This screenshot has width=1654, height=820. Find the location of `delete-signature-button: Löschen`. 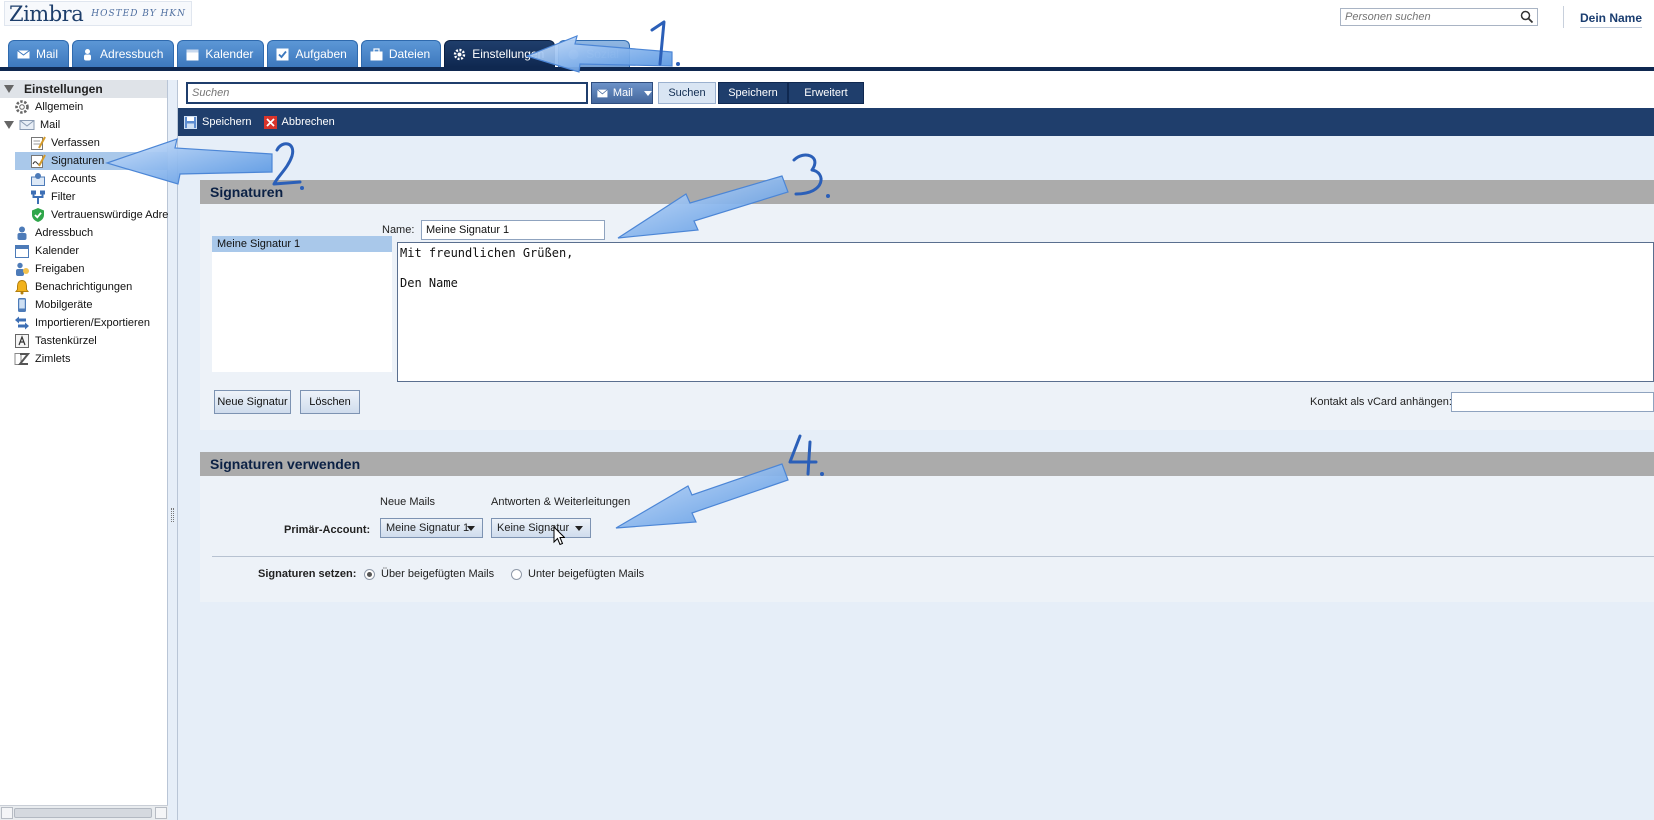

delete-signature-button: Löschen is located at coordinates (330, 402).